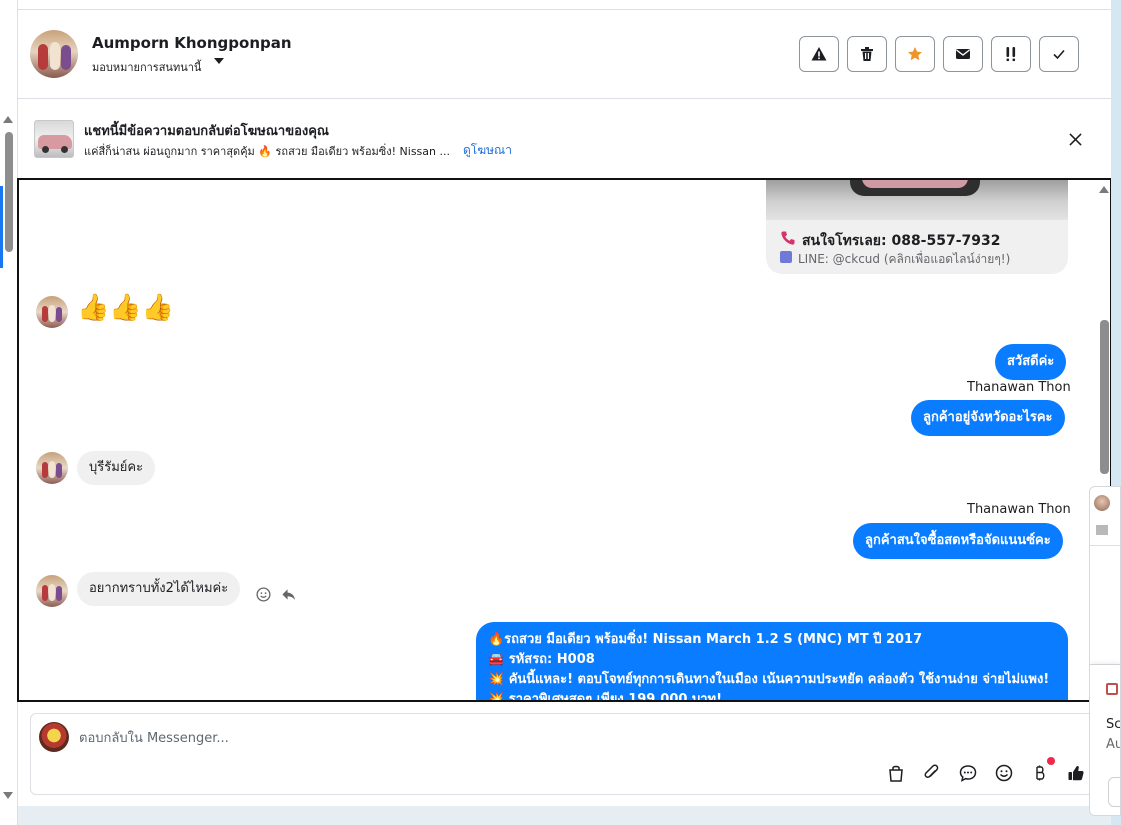 Image resolution: width=1121 pixels, height=825 pixels. I want to click on follow-up-button, so click(1011, 54).